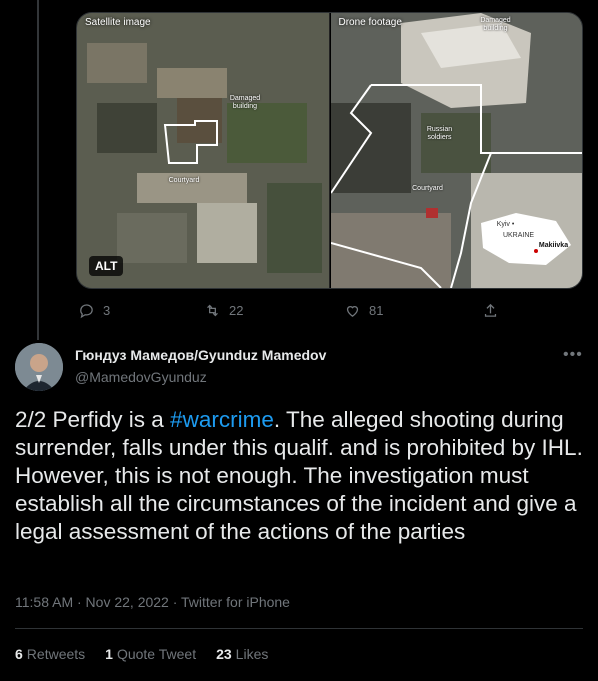 The image size is (598, 681). Describe the element at coordinates (236, 310) in the screenshot. I see `retweet-count: 22` at that location.